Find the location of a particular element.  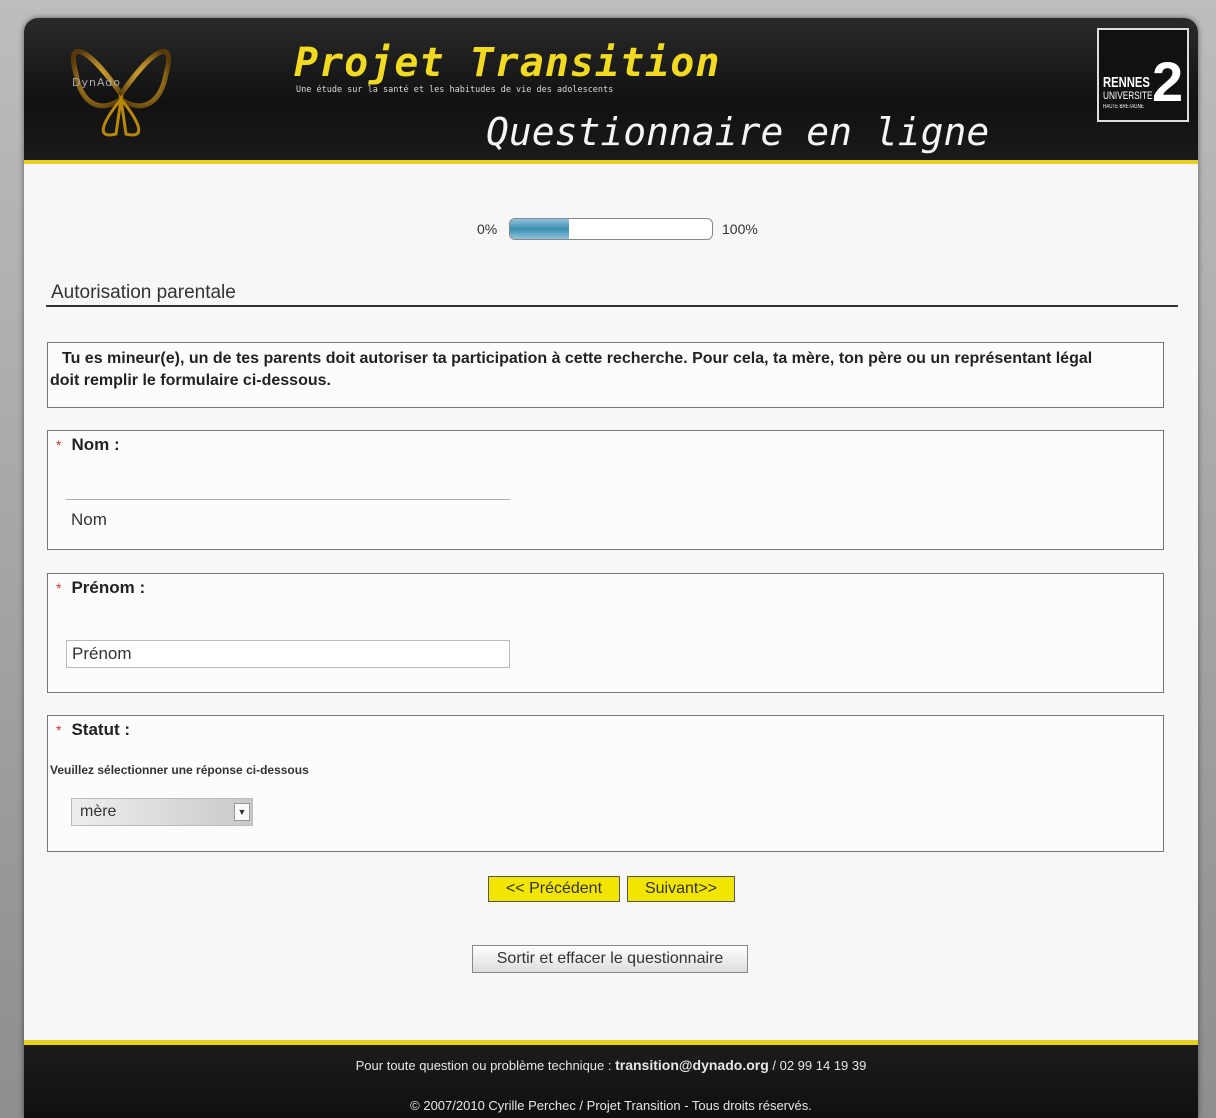

site-title: Projet Transition is located at coordinates (507, 63).